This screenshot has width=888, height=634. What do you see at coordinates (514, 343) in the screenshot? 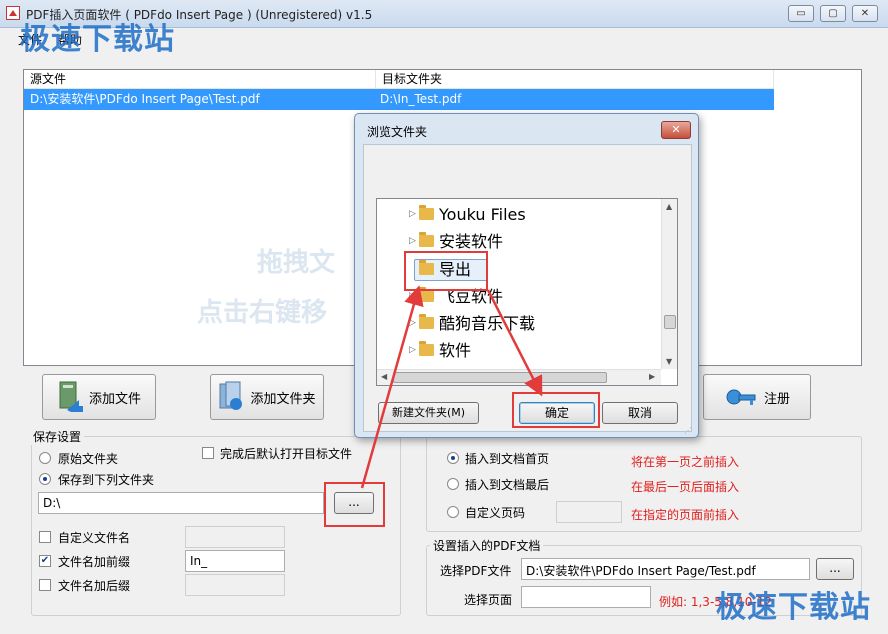
I see `annotation-arrow-to-ok` at bounding box center [514, 343].